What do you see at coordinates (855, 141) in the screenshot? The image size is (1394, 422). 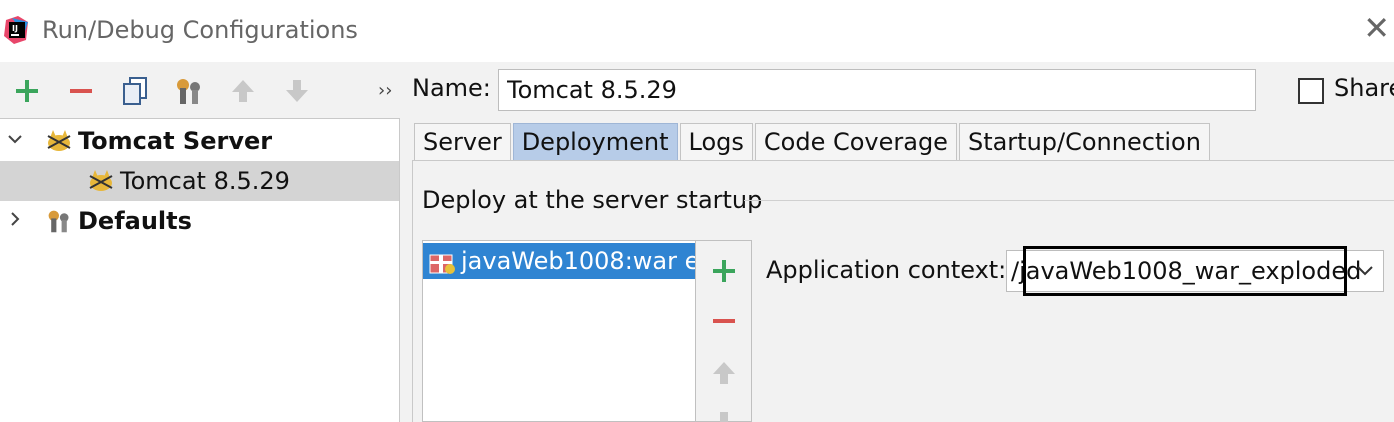 I see `tab-code-coverage: Code Coverage` at bounding box center [855, 141].